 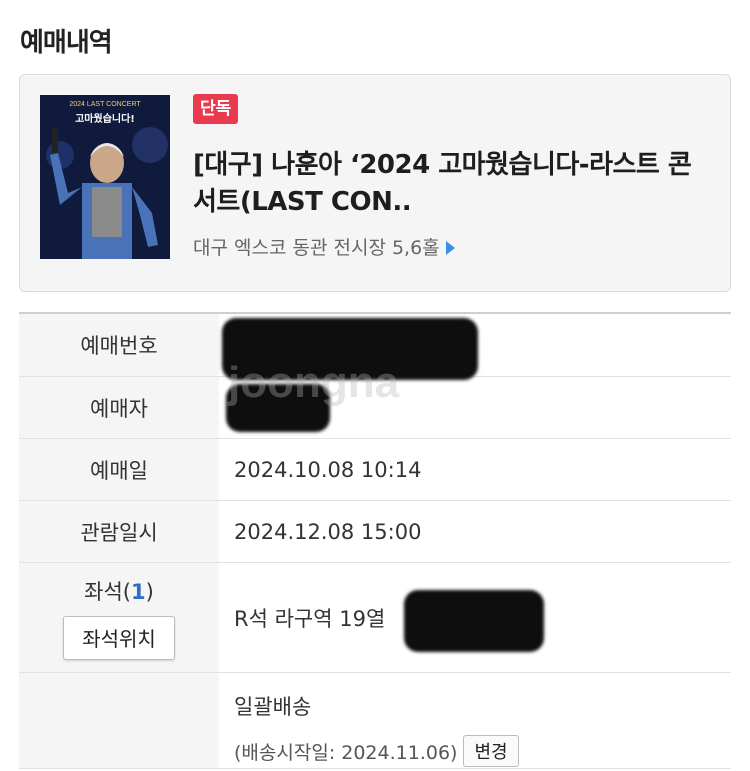 I want to click on viewing-date-row: 관람일시 2024.12.08 15:00, so click(x=375, y=532).